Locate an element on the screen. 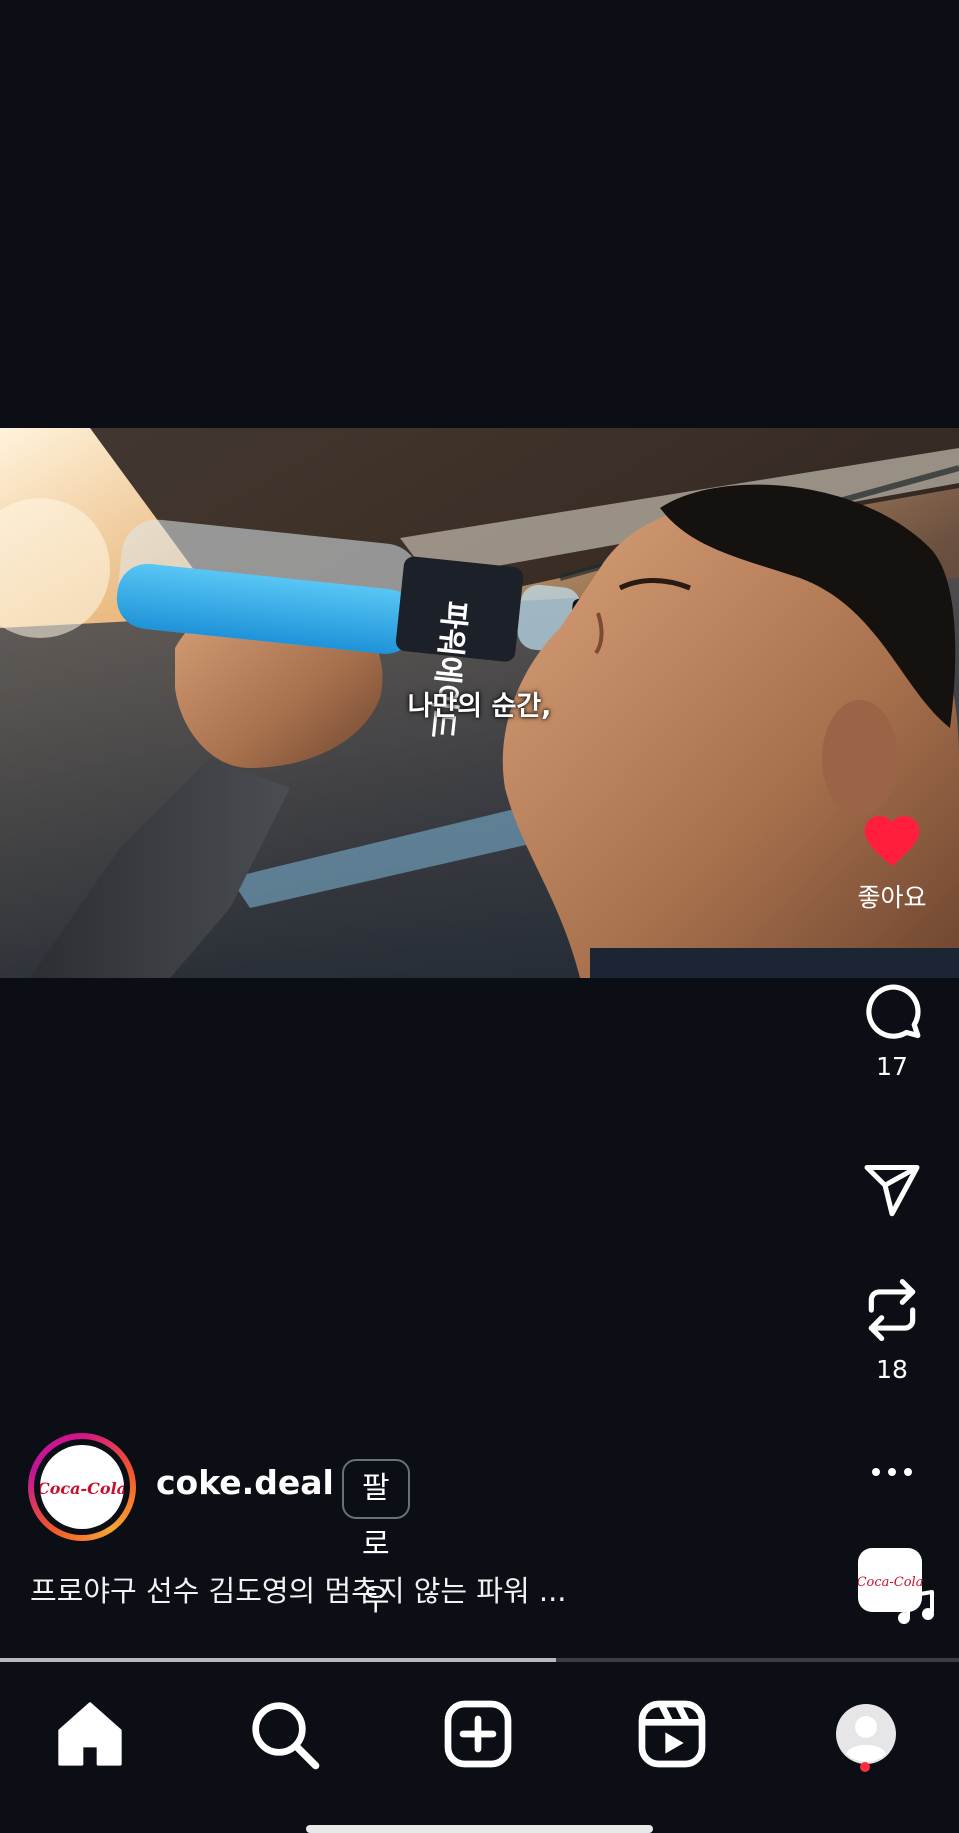  video-progress-bar is located at coordinates (479, 1660).